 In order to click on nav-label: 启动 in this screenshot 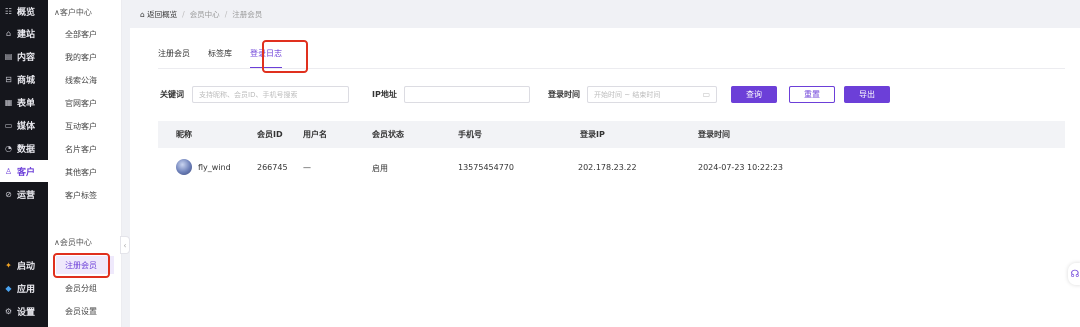, I will do `click(26, 266)`.